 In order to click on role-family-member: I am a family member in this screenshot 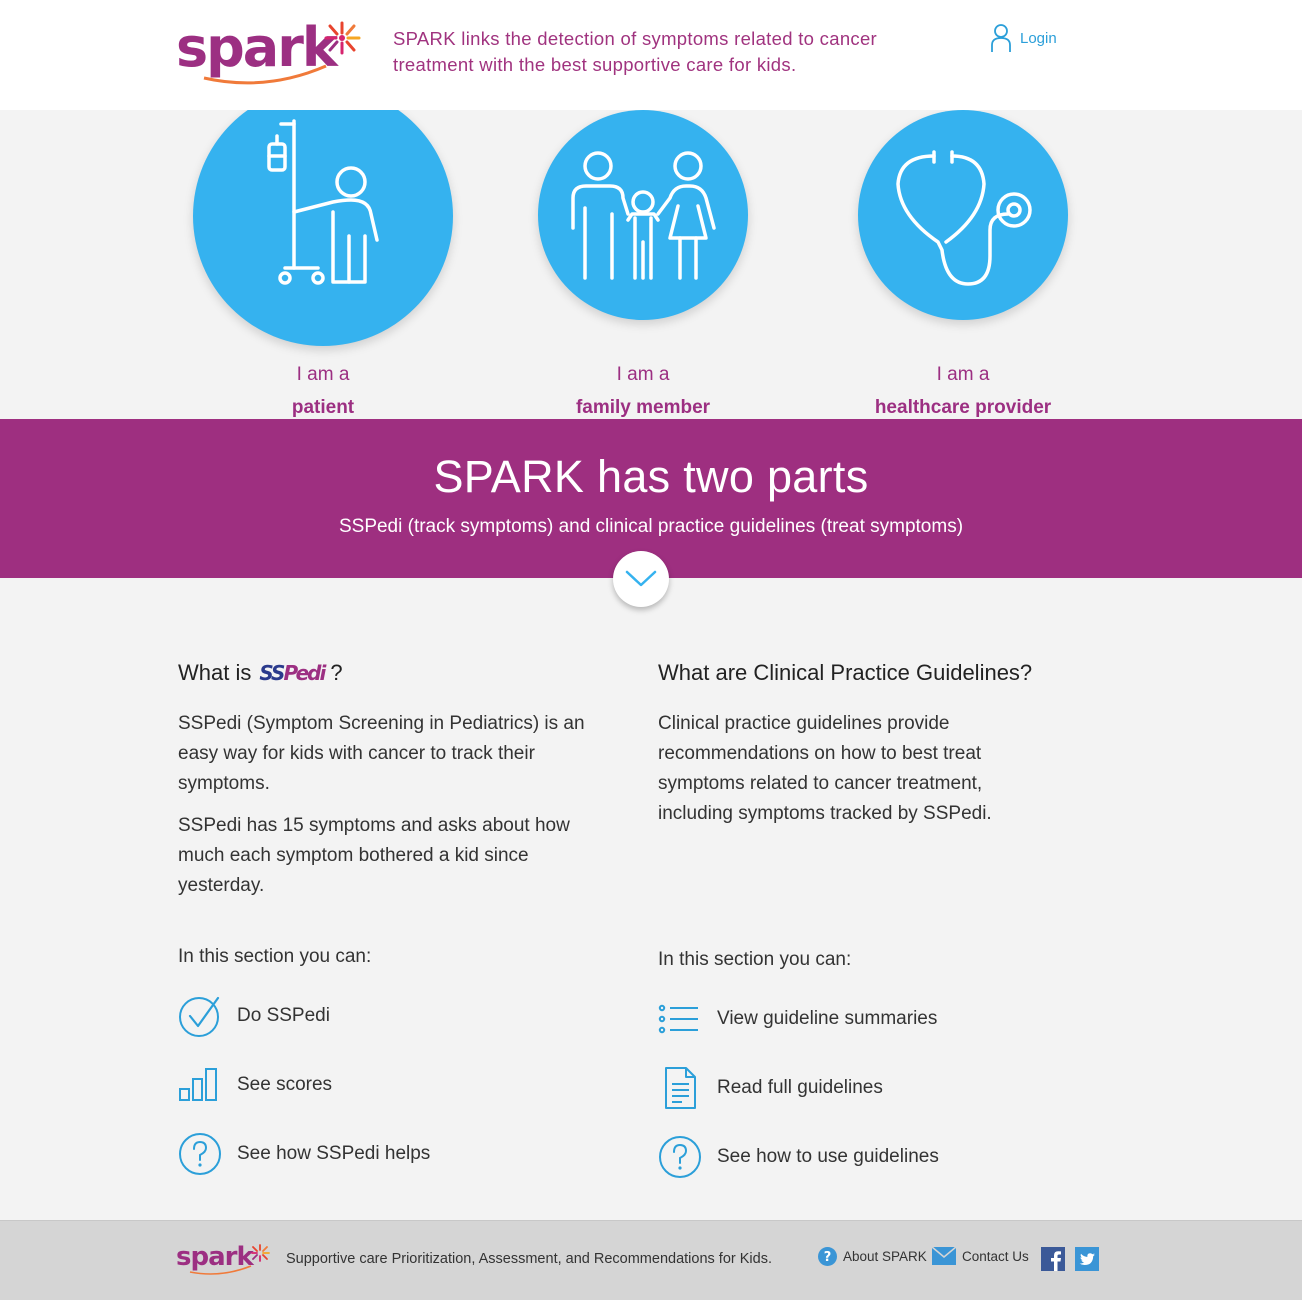, I will do `click(643, 264)`.